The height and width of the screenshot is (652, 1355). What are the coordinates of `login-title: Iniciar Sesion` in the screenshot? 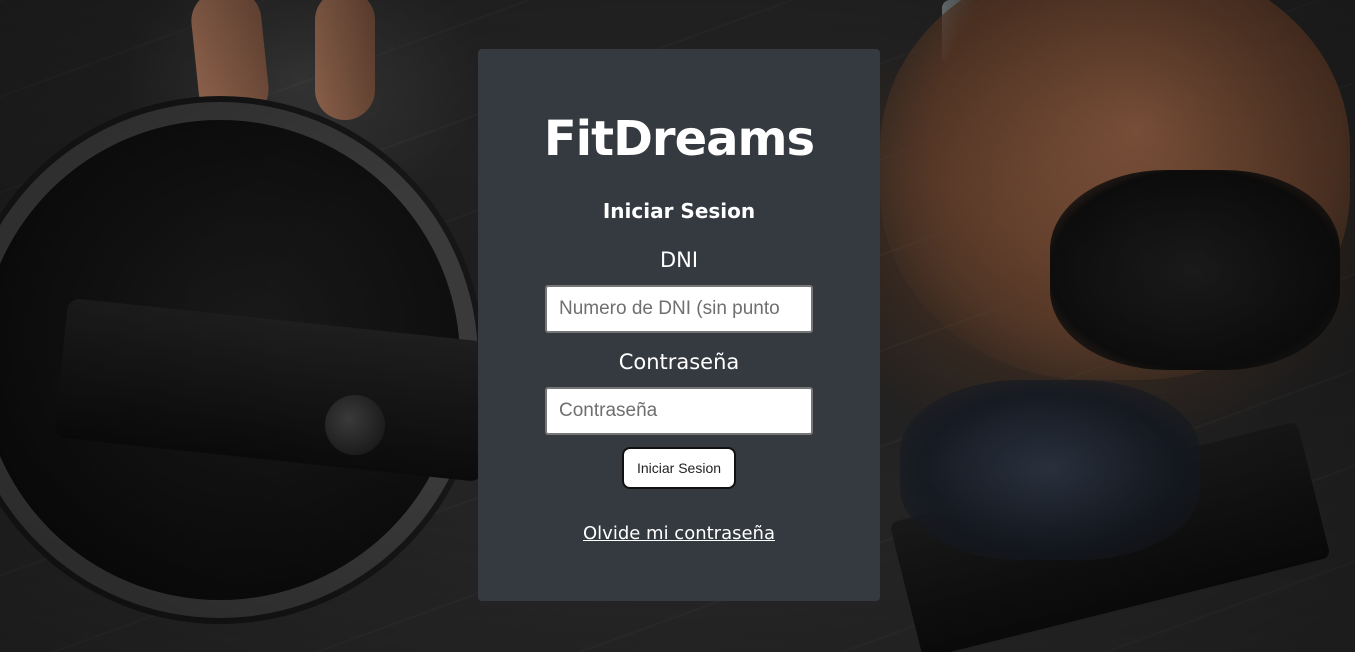 It's located at (679, 211).